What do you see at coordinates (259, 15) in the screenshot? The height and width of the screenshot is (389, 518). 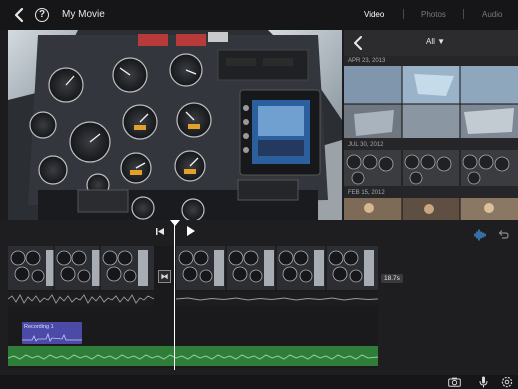 I see `top-toolbar: ? My Movie Video Photos Audio` at bounding box center [259, 15].